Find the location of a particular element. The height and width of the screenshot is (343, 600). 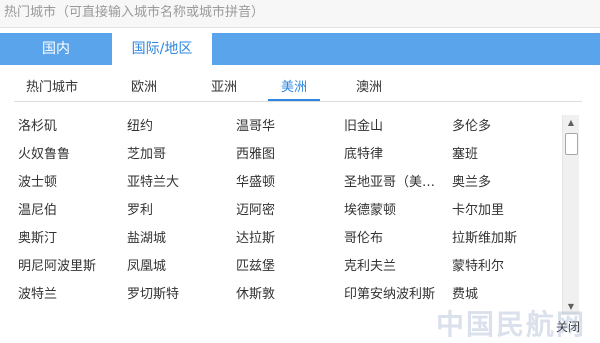

city-hint: 热门城市（可直接输入城市名称或城市拼音） is located at coordinates (300, 14).